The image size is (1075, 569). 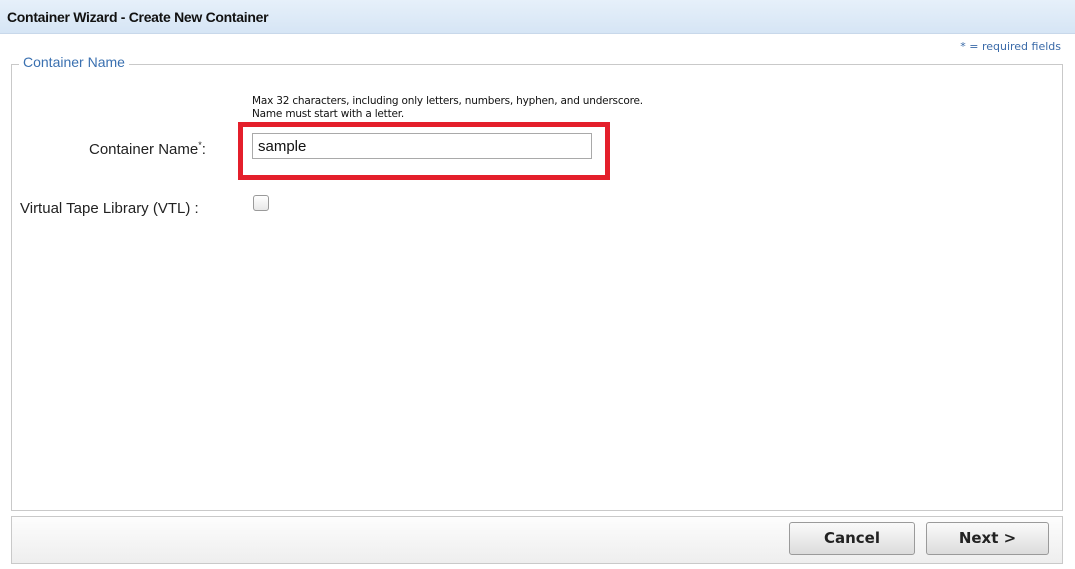 I want to click on label-suffix: :, so click(x=203, y=149).